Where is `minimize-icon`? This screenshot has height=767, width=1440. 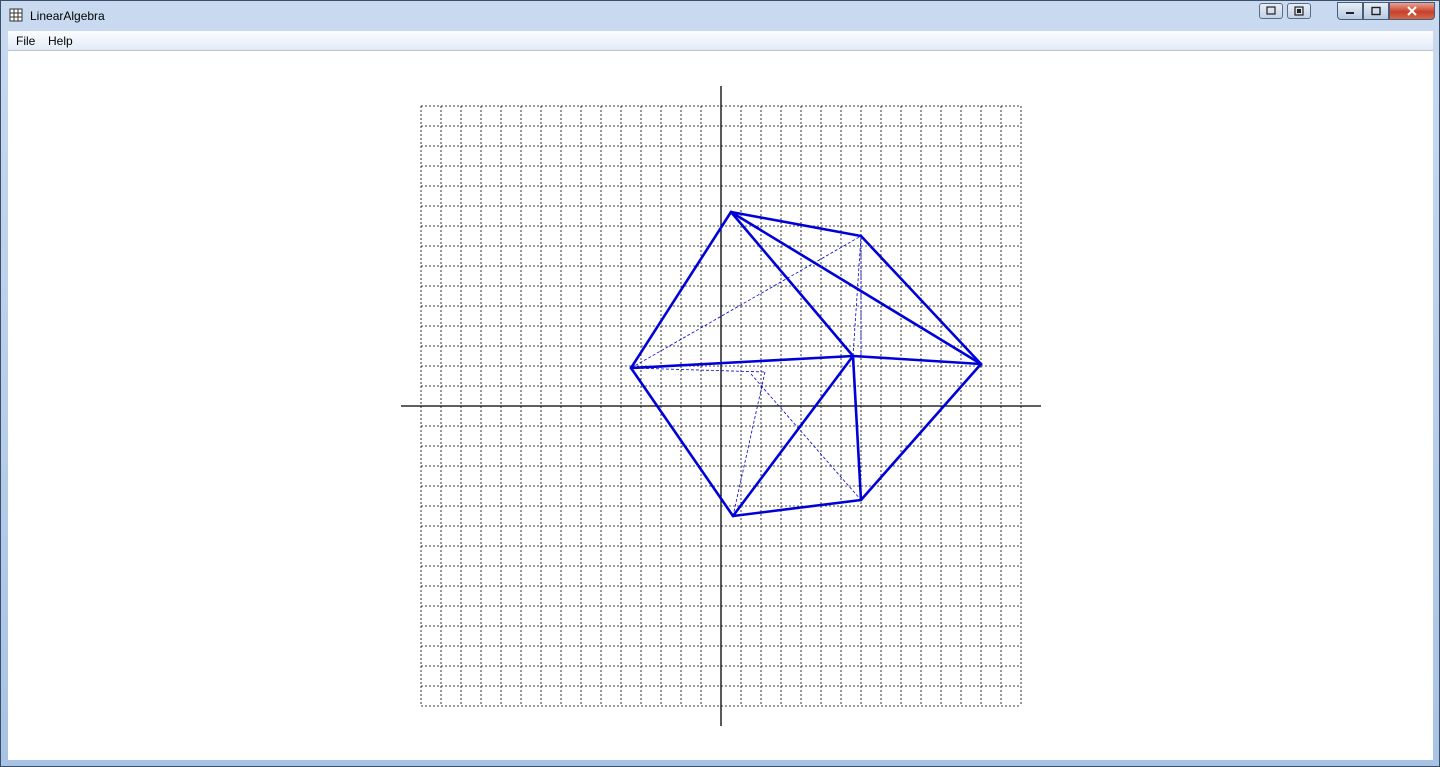
minimize-icon is located at coordinates (1350, 13).